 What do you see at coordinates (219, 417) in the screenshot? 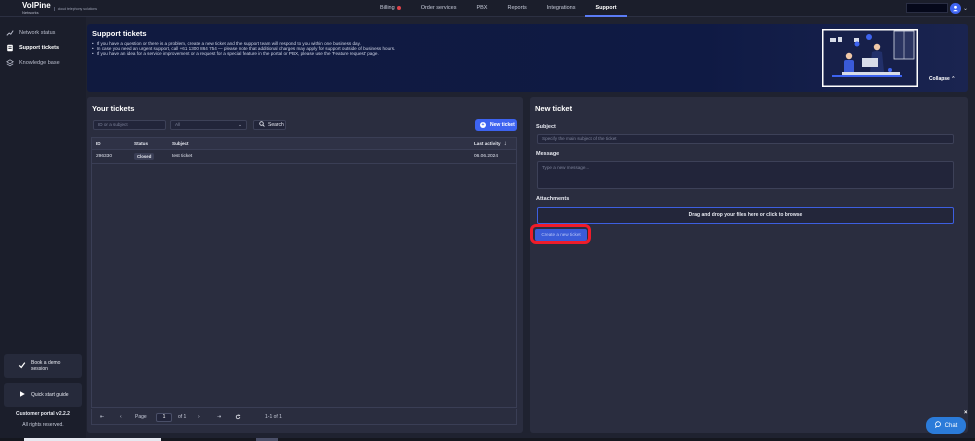
I see `last-page-icon: ⇥` at bounding box center [219, 417].